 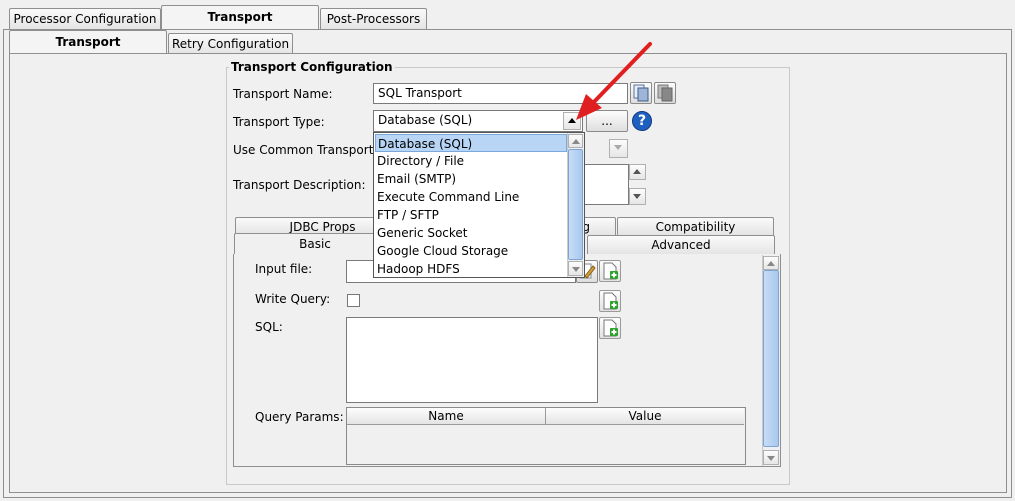 What do you see at coordinates (446, 416) in the screenshot?
I see `column-header-name: Name` at bounding box center [446, 416].